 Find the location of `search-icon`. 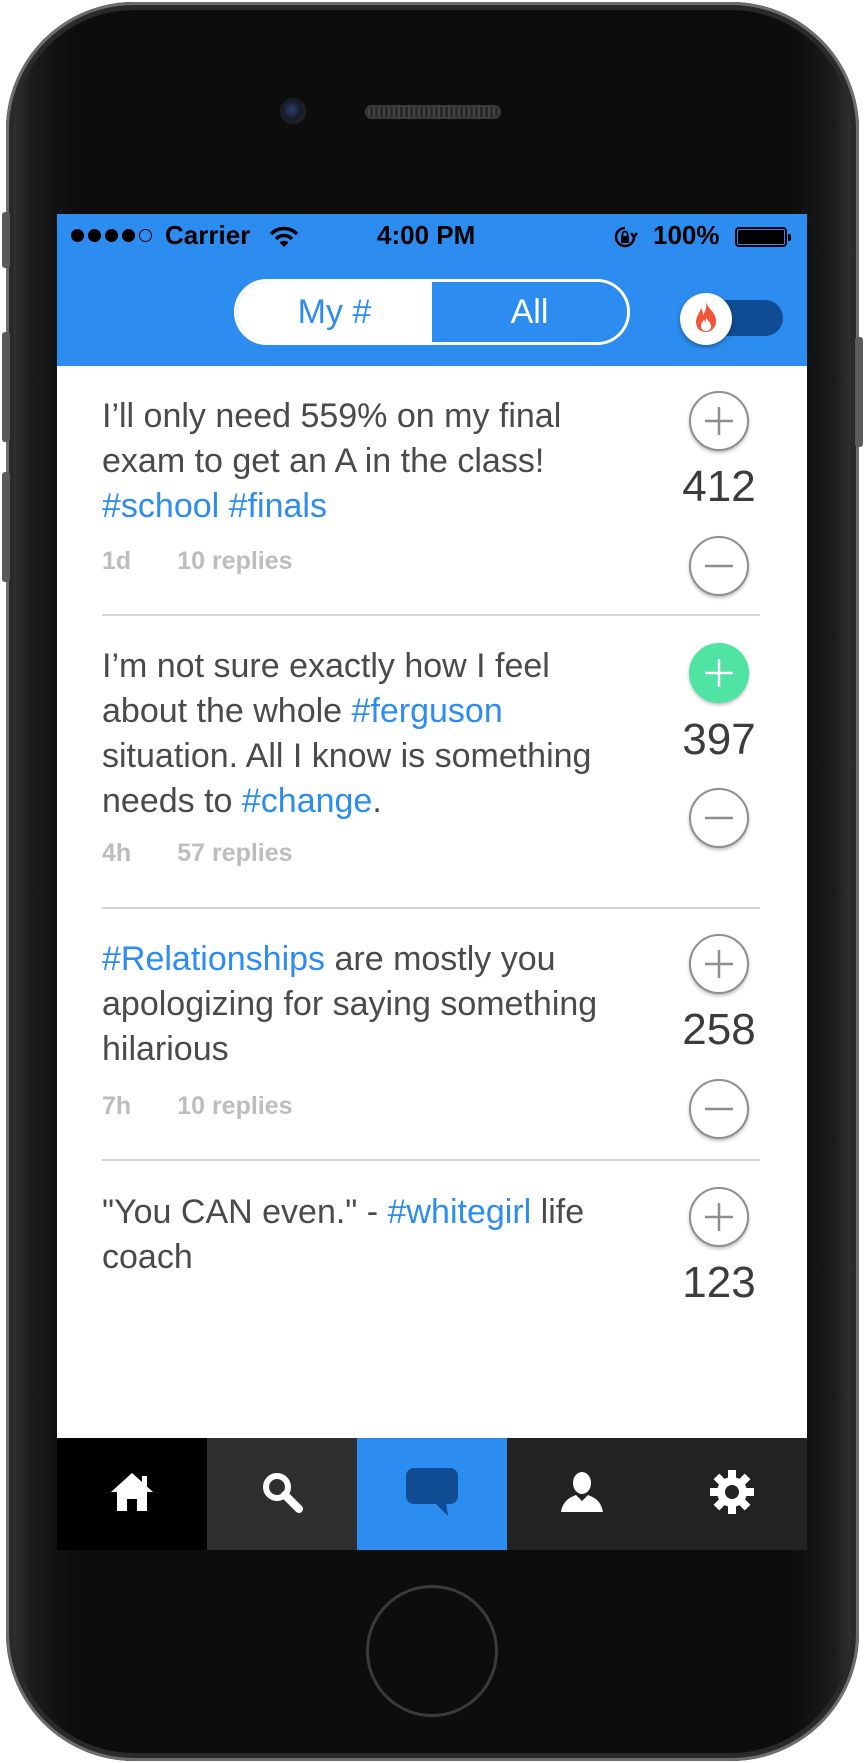

search-icon is located at coordinates (282, 1494).